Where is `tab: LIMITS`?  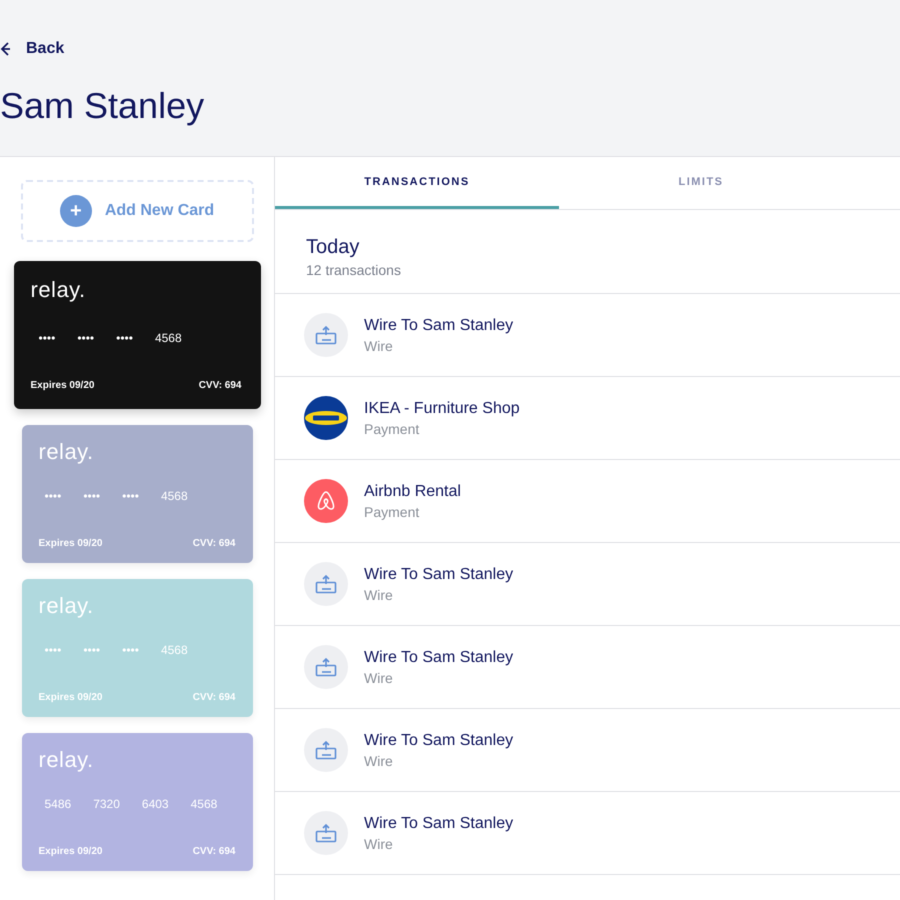
tab: LIMITS is located at coordinates (701, 183).